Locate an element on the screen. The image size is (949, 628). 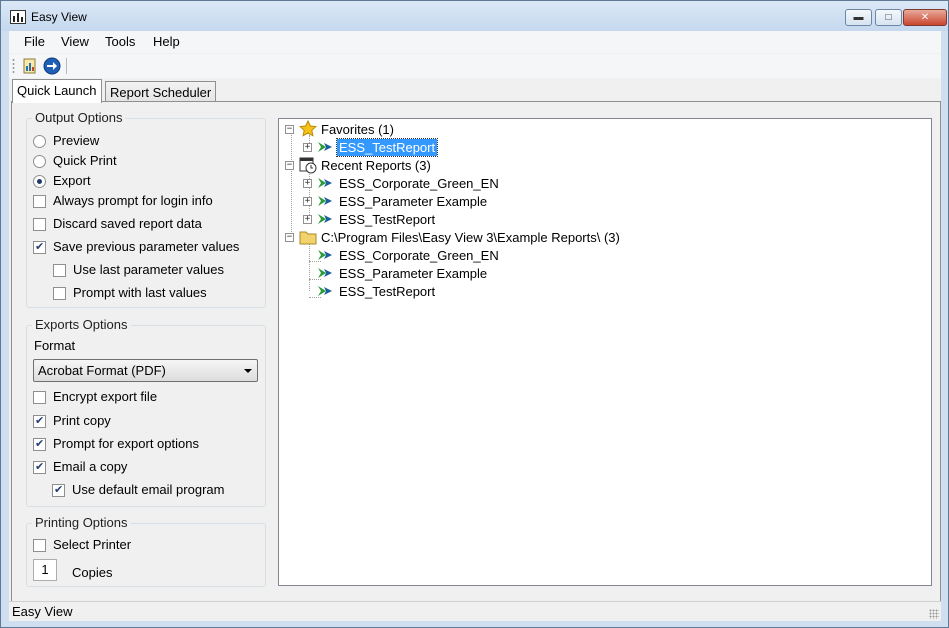
use-last-params-checkbox is located at coordinates (59, 270).